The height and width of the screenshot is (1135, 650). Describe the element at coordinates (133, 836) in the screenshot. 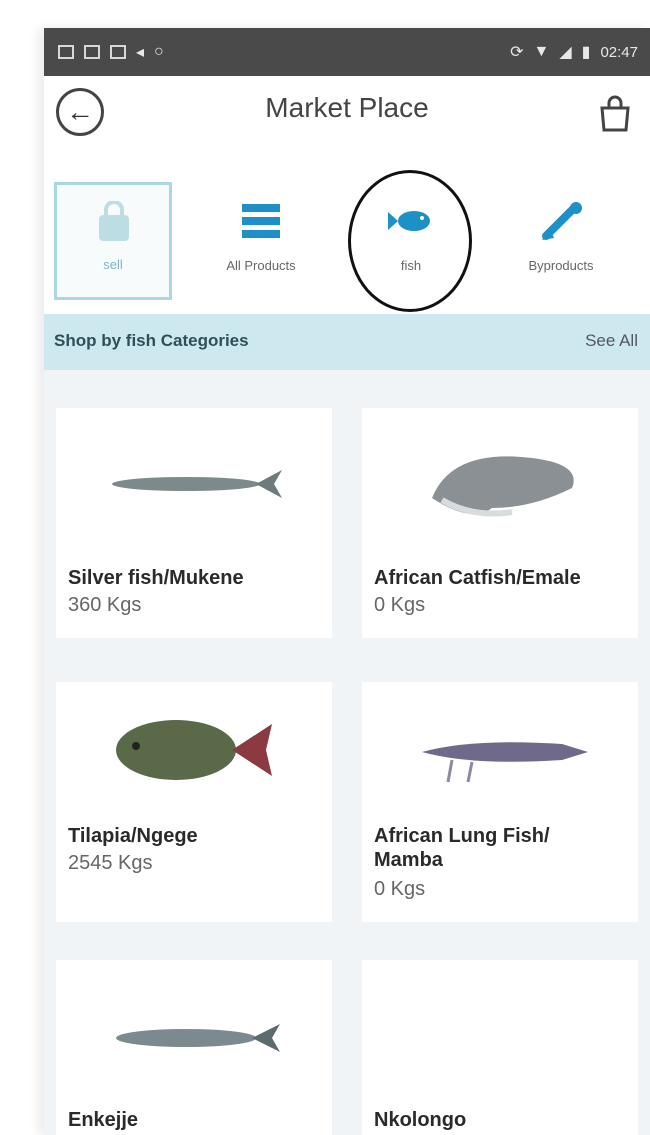

I see `product-name: Tilapia/Ngege` at that location.